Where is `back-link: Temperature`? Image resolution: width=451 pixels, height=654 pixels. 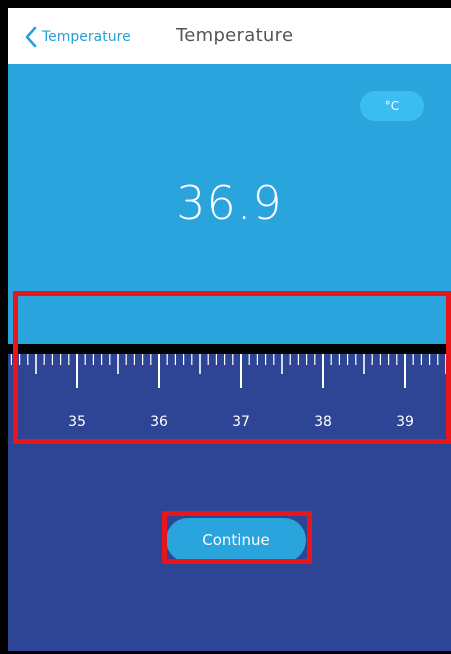 back-link: Temperature is located at coordinates (77, 37).